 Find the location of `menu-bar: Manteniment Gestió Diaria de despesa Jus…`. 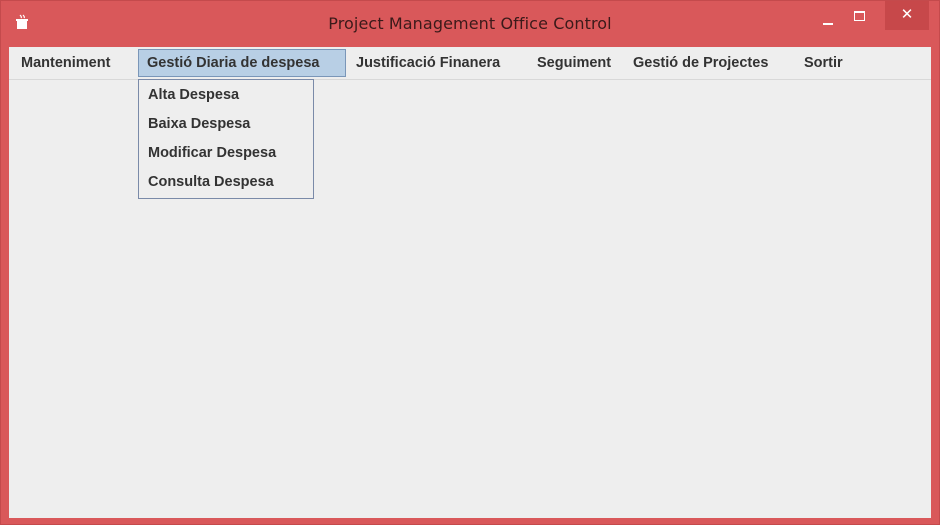

menu-bar: Manteniment Gestió Diaria de despesa Jus… is located at coordinates (470, 63).